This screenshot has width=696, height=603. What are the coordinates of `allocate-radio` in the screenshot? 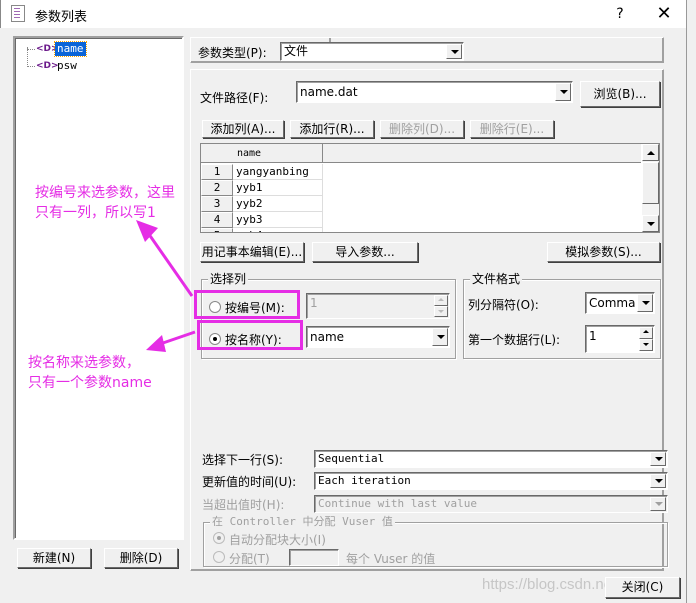 It's located at (219, 557).